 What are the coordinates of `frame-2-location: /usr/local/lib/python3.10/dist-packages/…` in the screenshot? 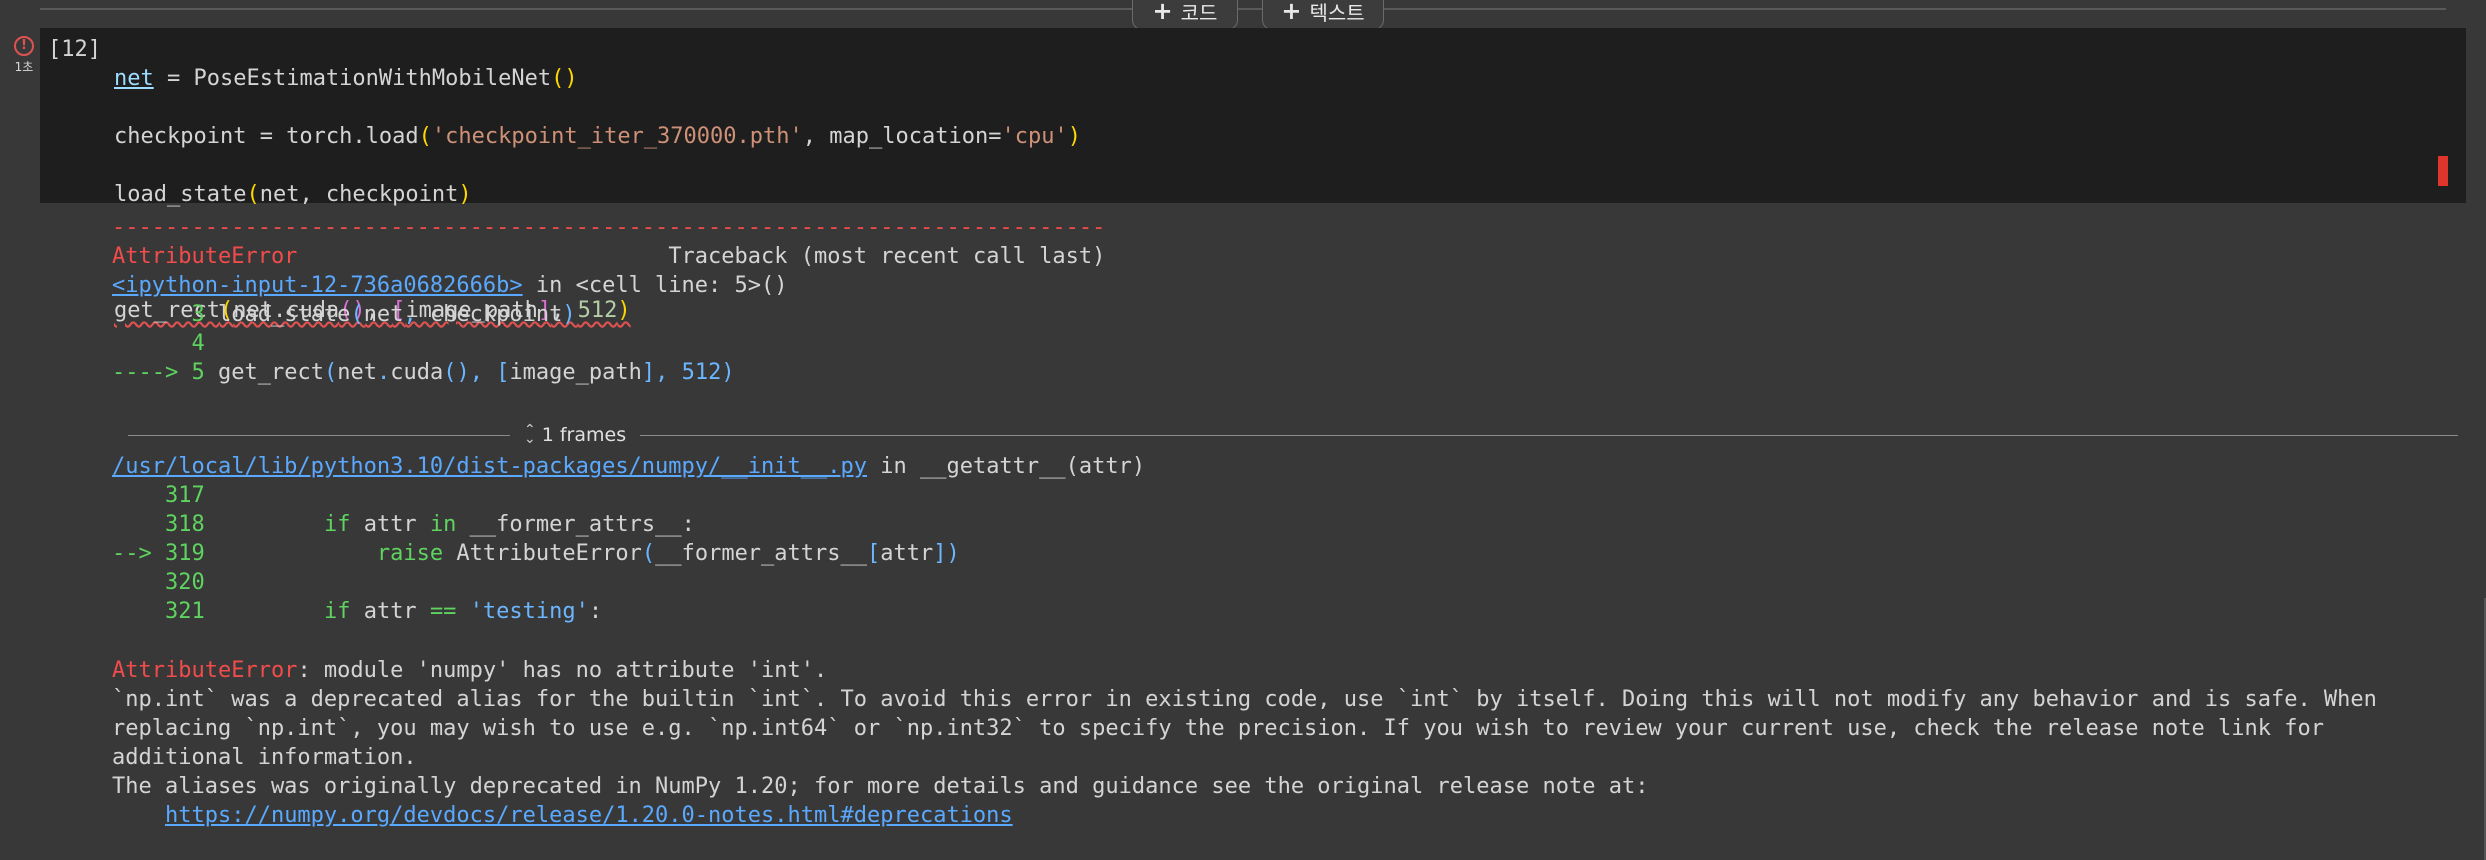 It's located at (629, 466).